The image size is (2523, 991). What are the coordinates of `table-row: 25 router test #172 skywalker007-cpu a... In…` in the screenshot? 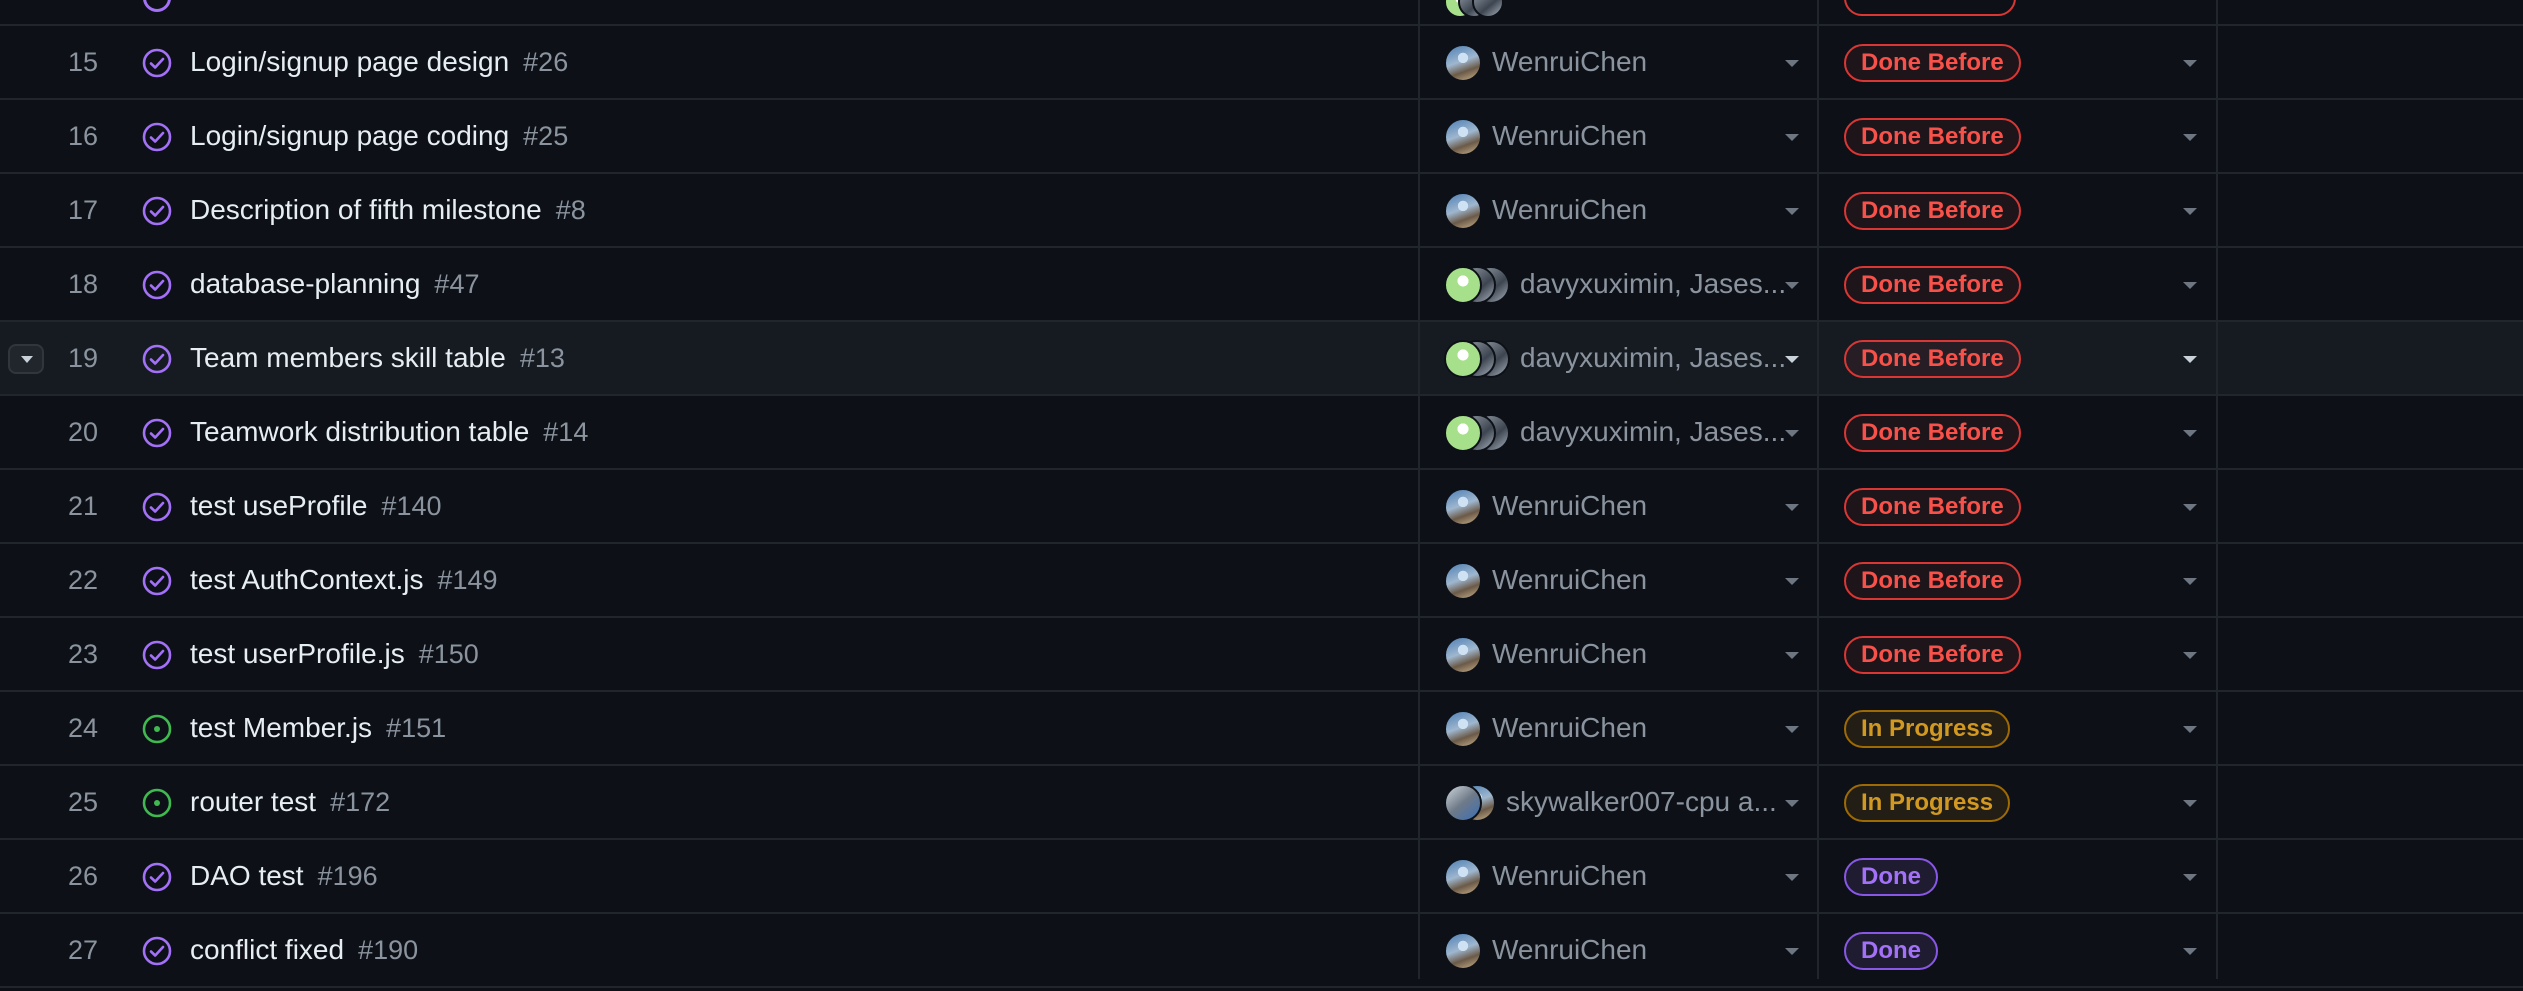 It's located at (1261, 803).